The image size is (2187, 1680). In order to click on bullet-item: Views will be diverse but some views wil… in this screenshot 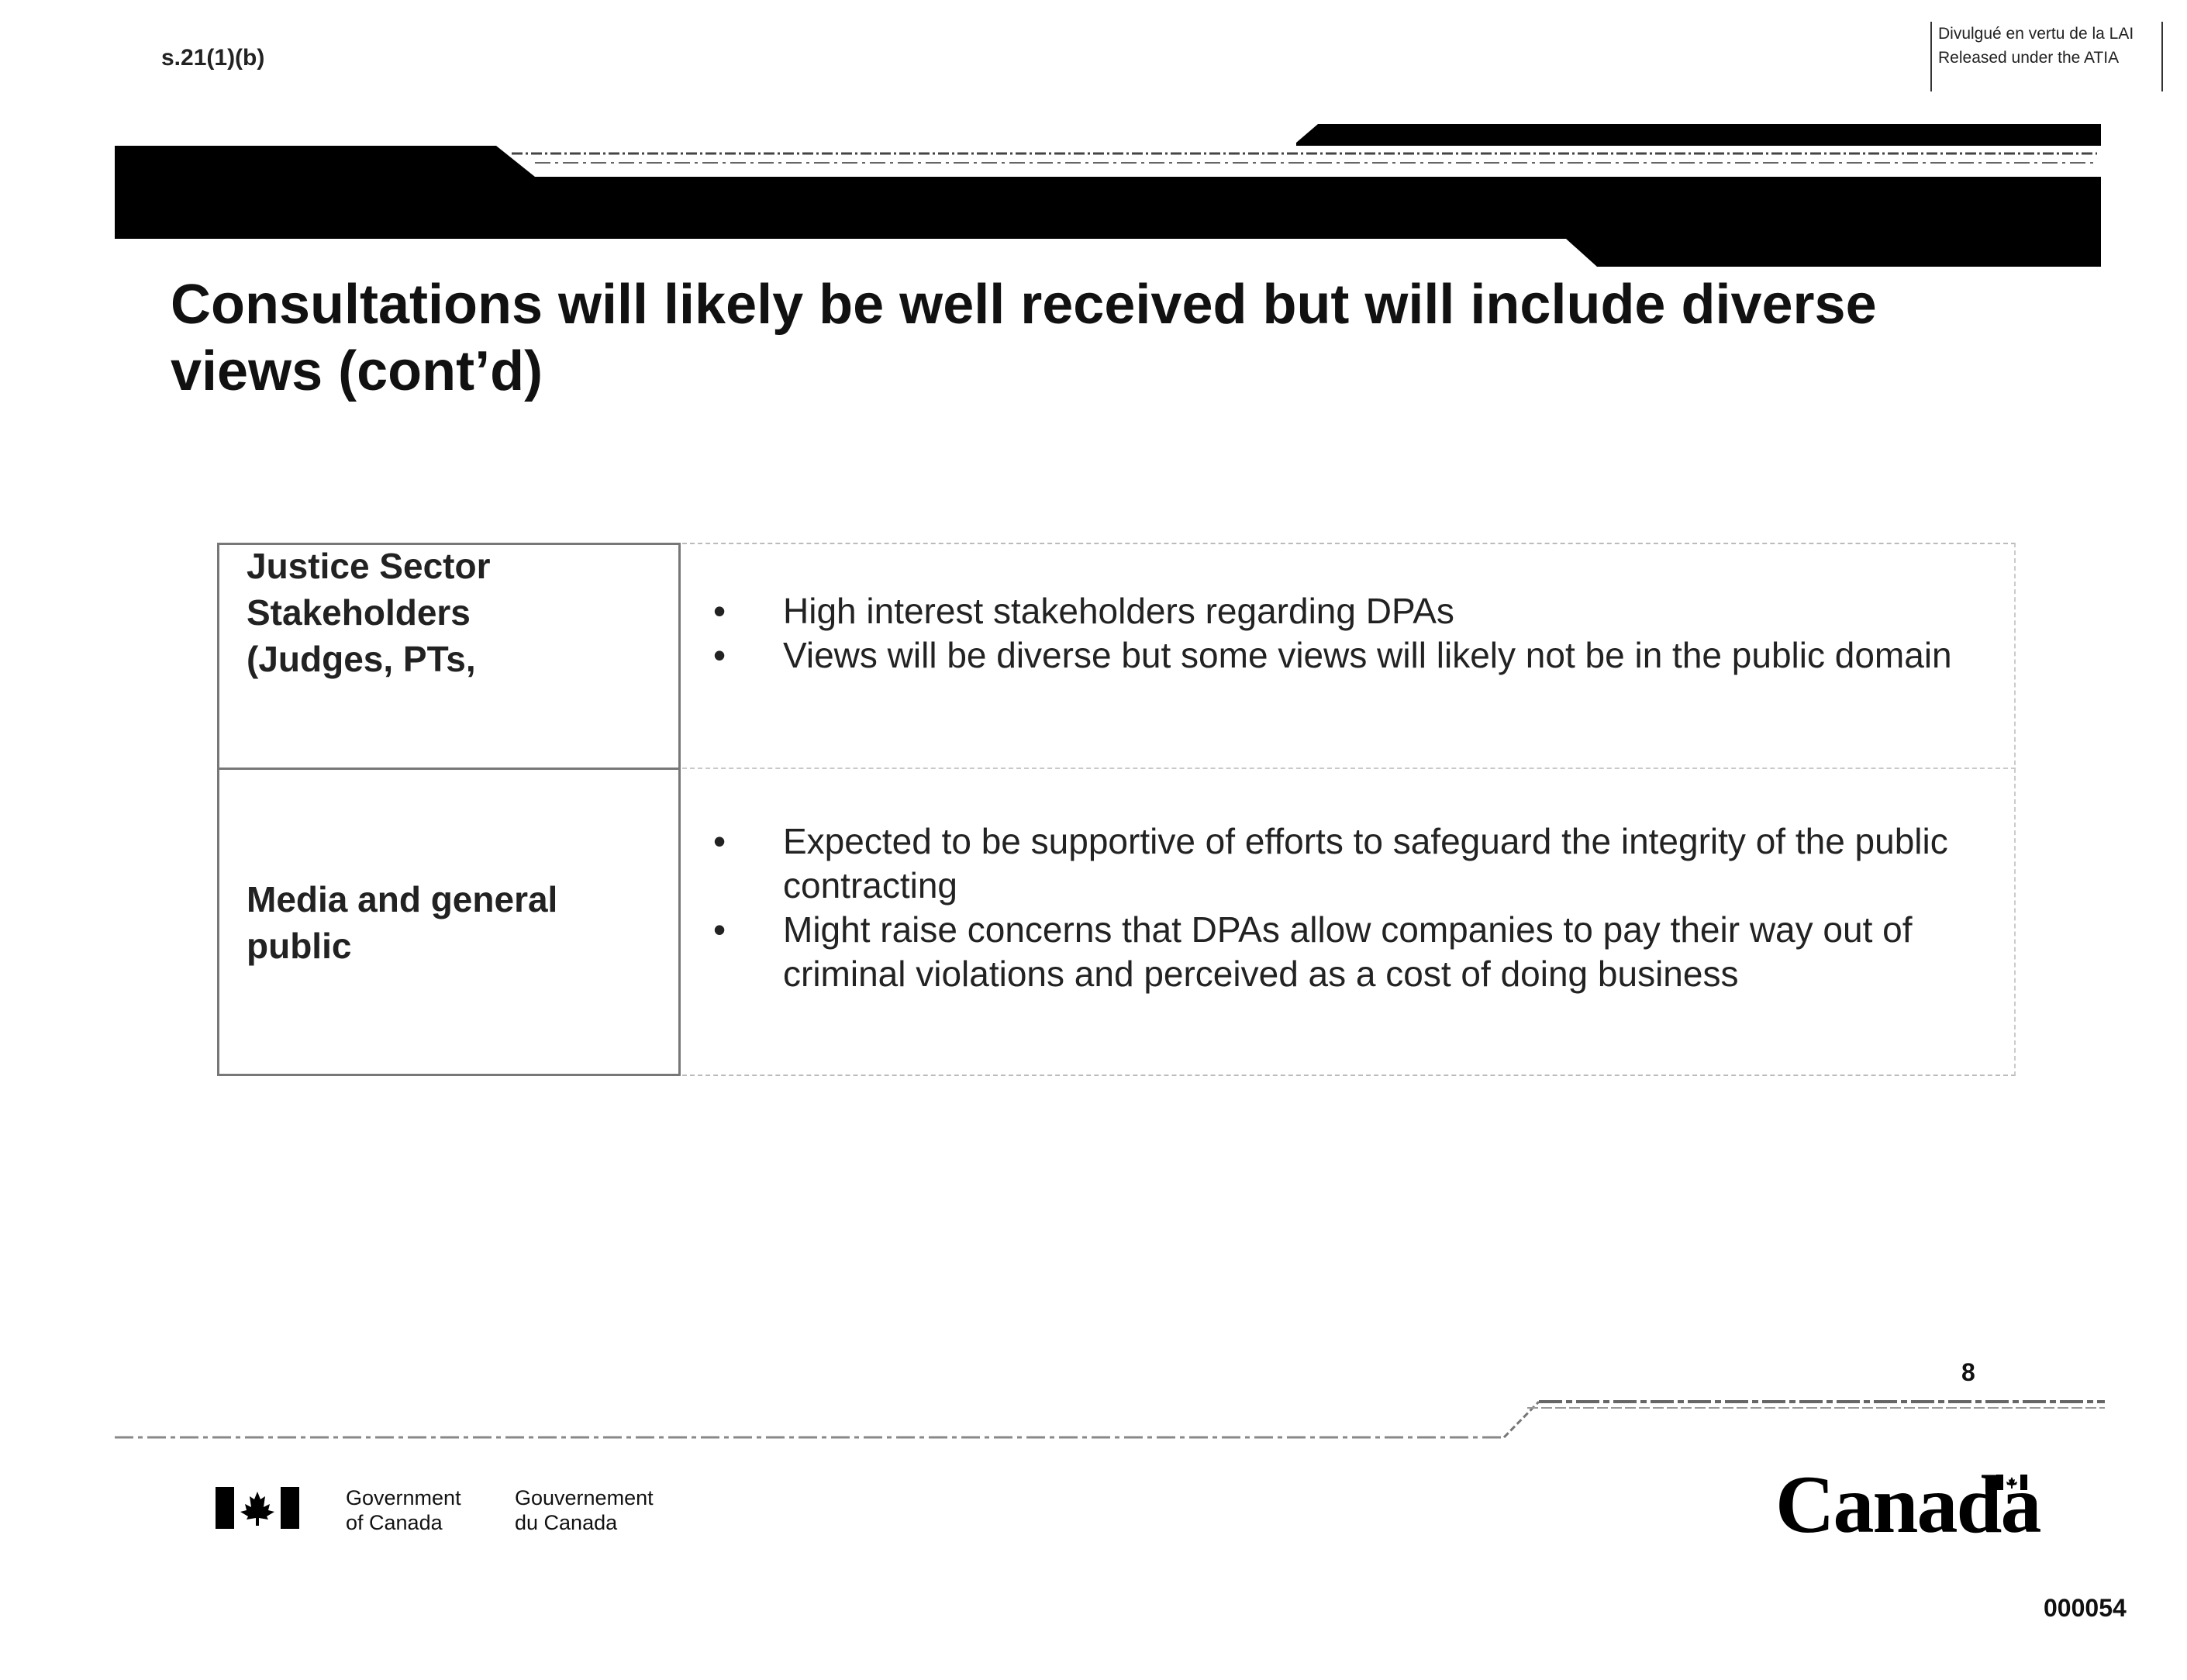, I will do `click(1333, 656)`.